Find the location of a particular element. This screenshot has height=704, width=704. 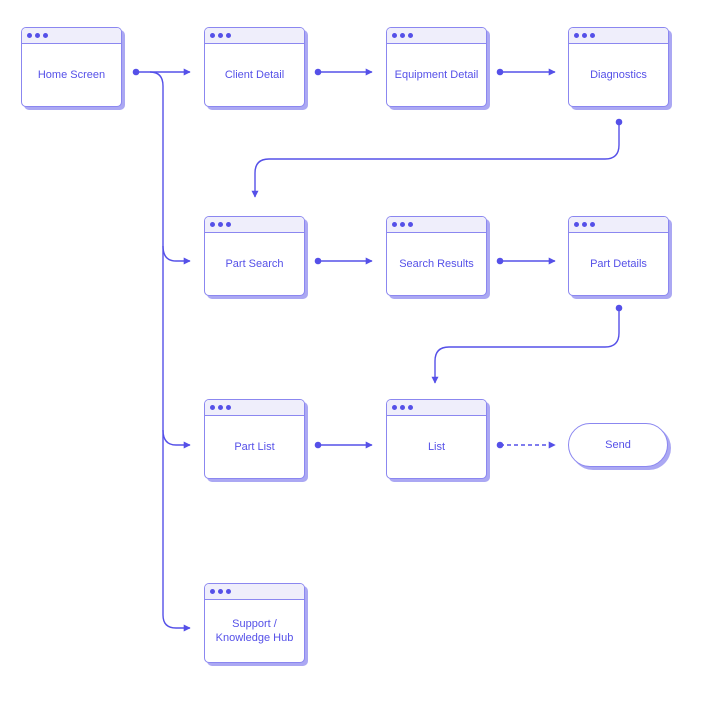

node-send: Send is located at coordinates (618, 445).